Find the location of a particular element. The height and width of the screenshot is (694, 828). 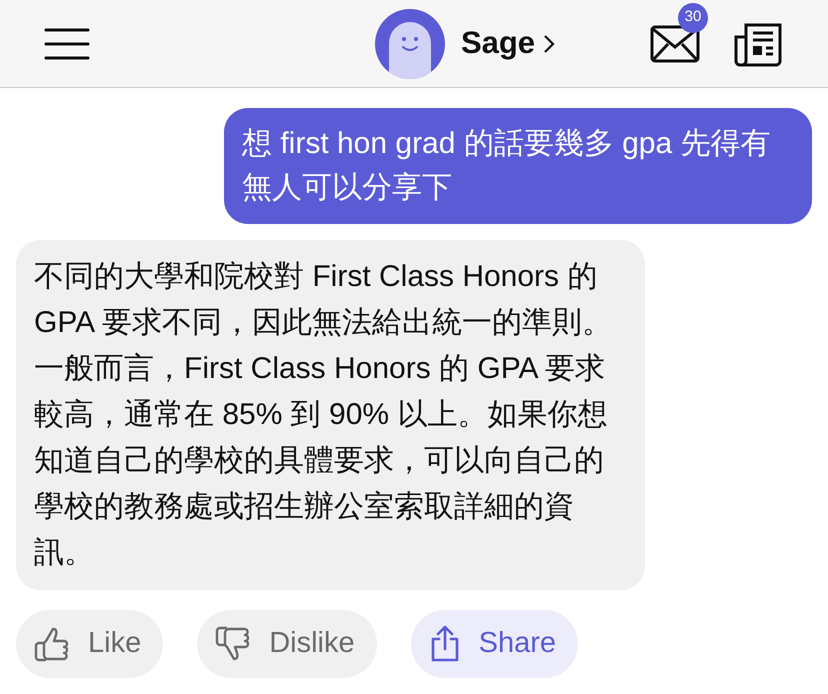

mail-icon is located at coordinates (675, 43).